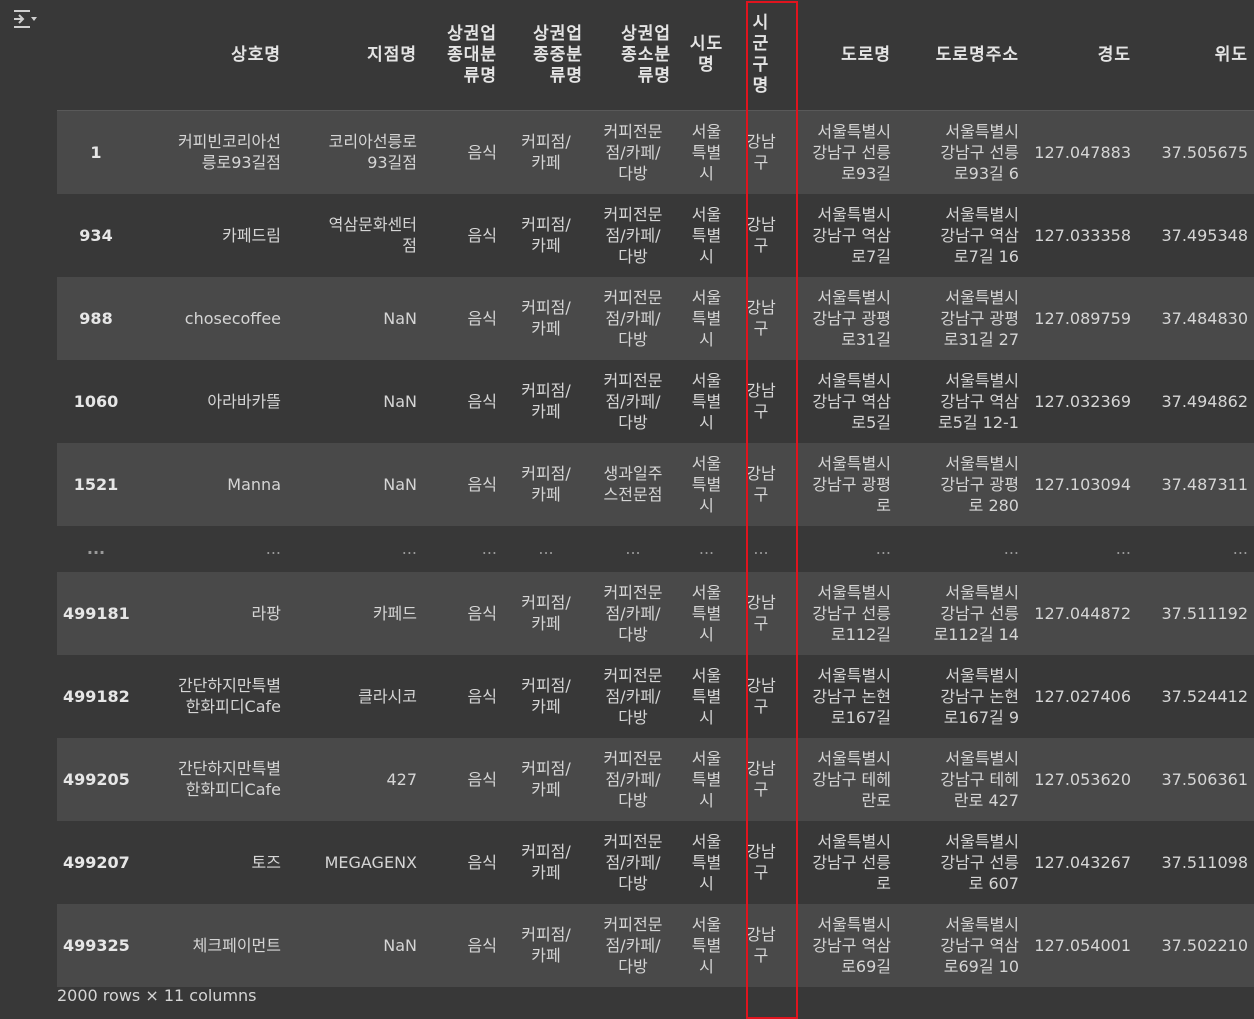 The width and height of the screenshot is (1254, 1019). I want to click on table-cell: 서울특별시 강남구 선릉 로112길, so click(841, 613).